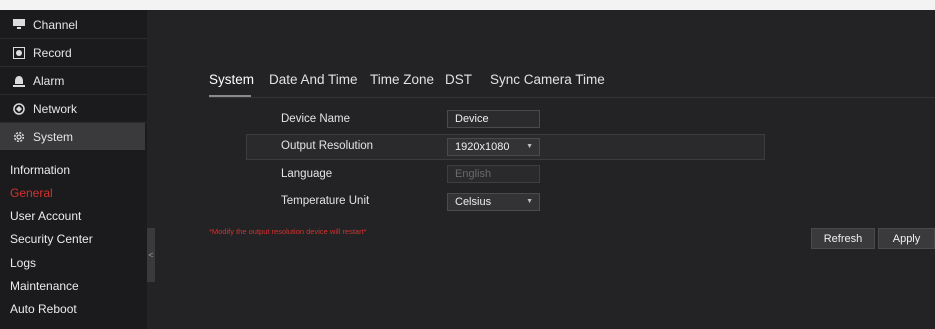 Image resolution: width=935 pixels, height=329 pixels. What do you see at coordinates (231, 79) in the screenshot?
I see `tab-system: System` at bounding box center [231, 79].